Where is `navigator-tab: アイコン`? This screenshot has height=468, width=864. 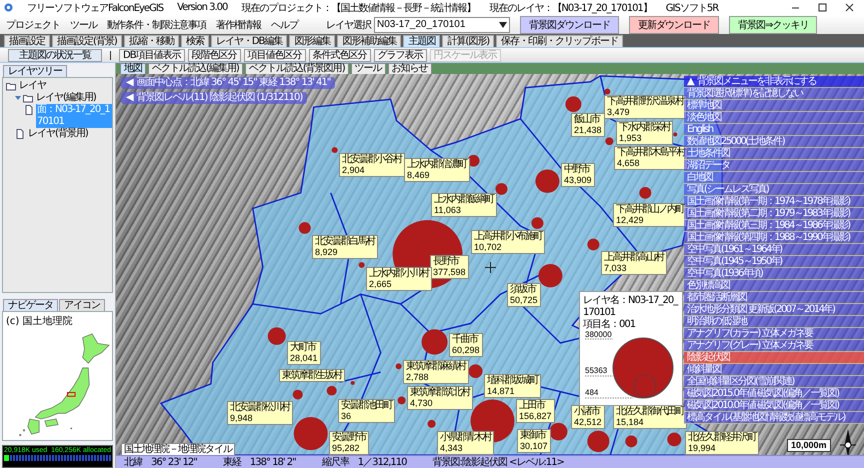
navigator-tab: アイコン is located at coordinates (82, 305).